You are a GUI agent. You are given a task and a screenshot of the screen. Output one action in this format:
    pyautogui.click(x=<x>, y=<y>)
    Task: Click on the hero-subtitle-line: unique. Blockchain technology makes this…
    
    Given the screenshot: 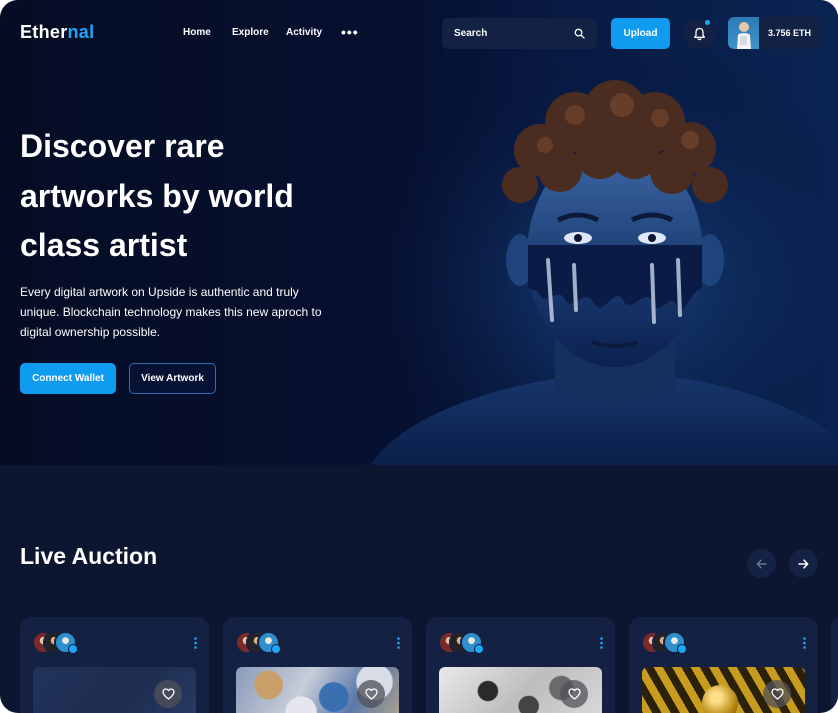 What is the action you would take?
    pyautogui.click(x=171, y=312)
    